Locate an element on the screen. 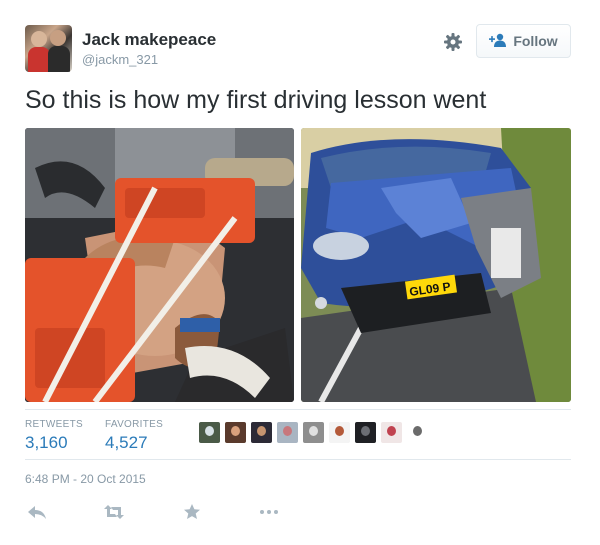  gear-icon is located at coordinates (453, 42).